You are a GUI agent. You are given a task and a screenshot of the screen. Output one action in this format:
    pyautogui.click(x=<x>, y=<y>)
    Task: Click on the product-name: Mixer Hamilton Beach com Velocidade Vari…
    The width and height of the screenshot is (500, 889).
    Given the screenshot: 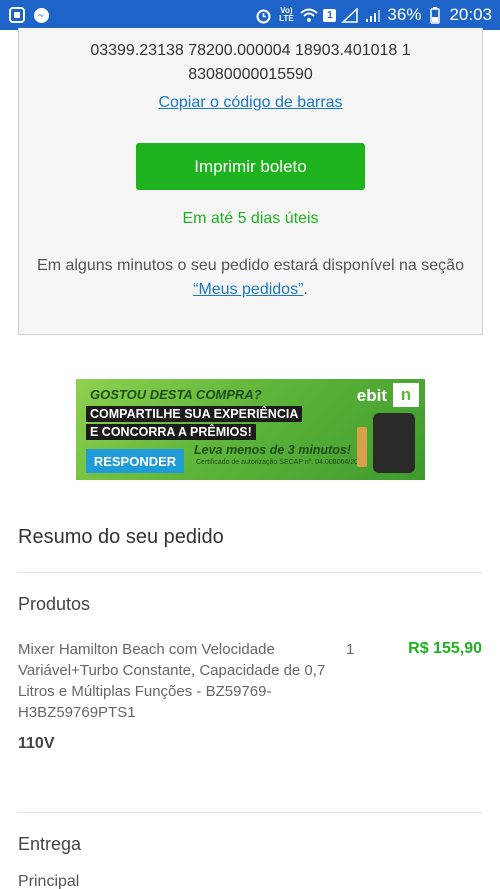 What is the action you would take?
    pyautogui.click(x=172, y=681)
    